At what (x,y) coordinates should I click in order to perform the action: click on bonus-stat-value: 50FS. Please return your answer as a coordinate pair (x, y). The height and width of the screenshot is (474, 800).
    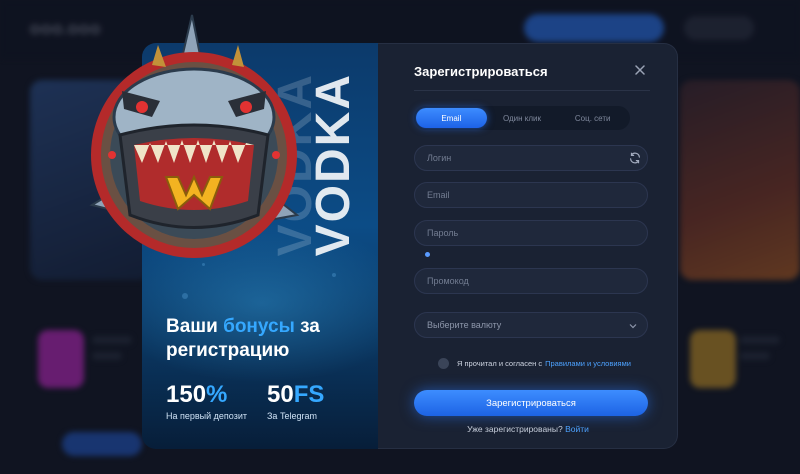
    Looking at the image, I should click on (295, 395).